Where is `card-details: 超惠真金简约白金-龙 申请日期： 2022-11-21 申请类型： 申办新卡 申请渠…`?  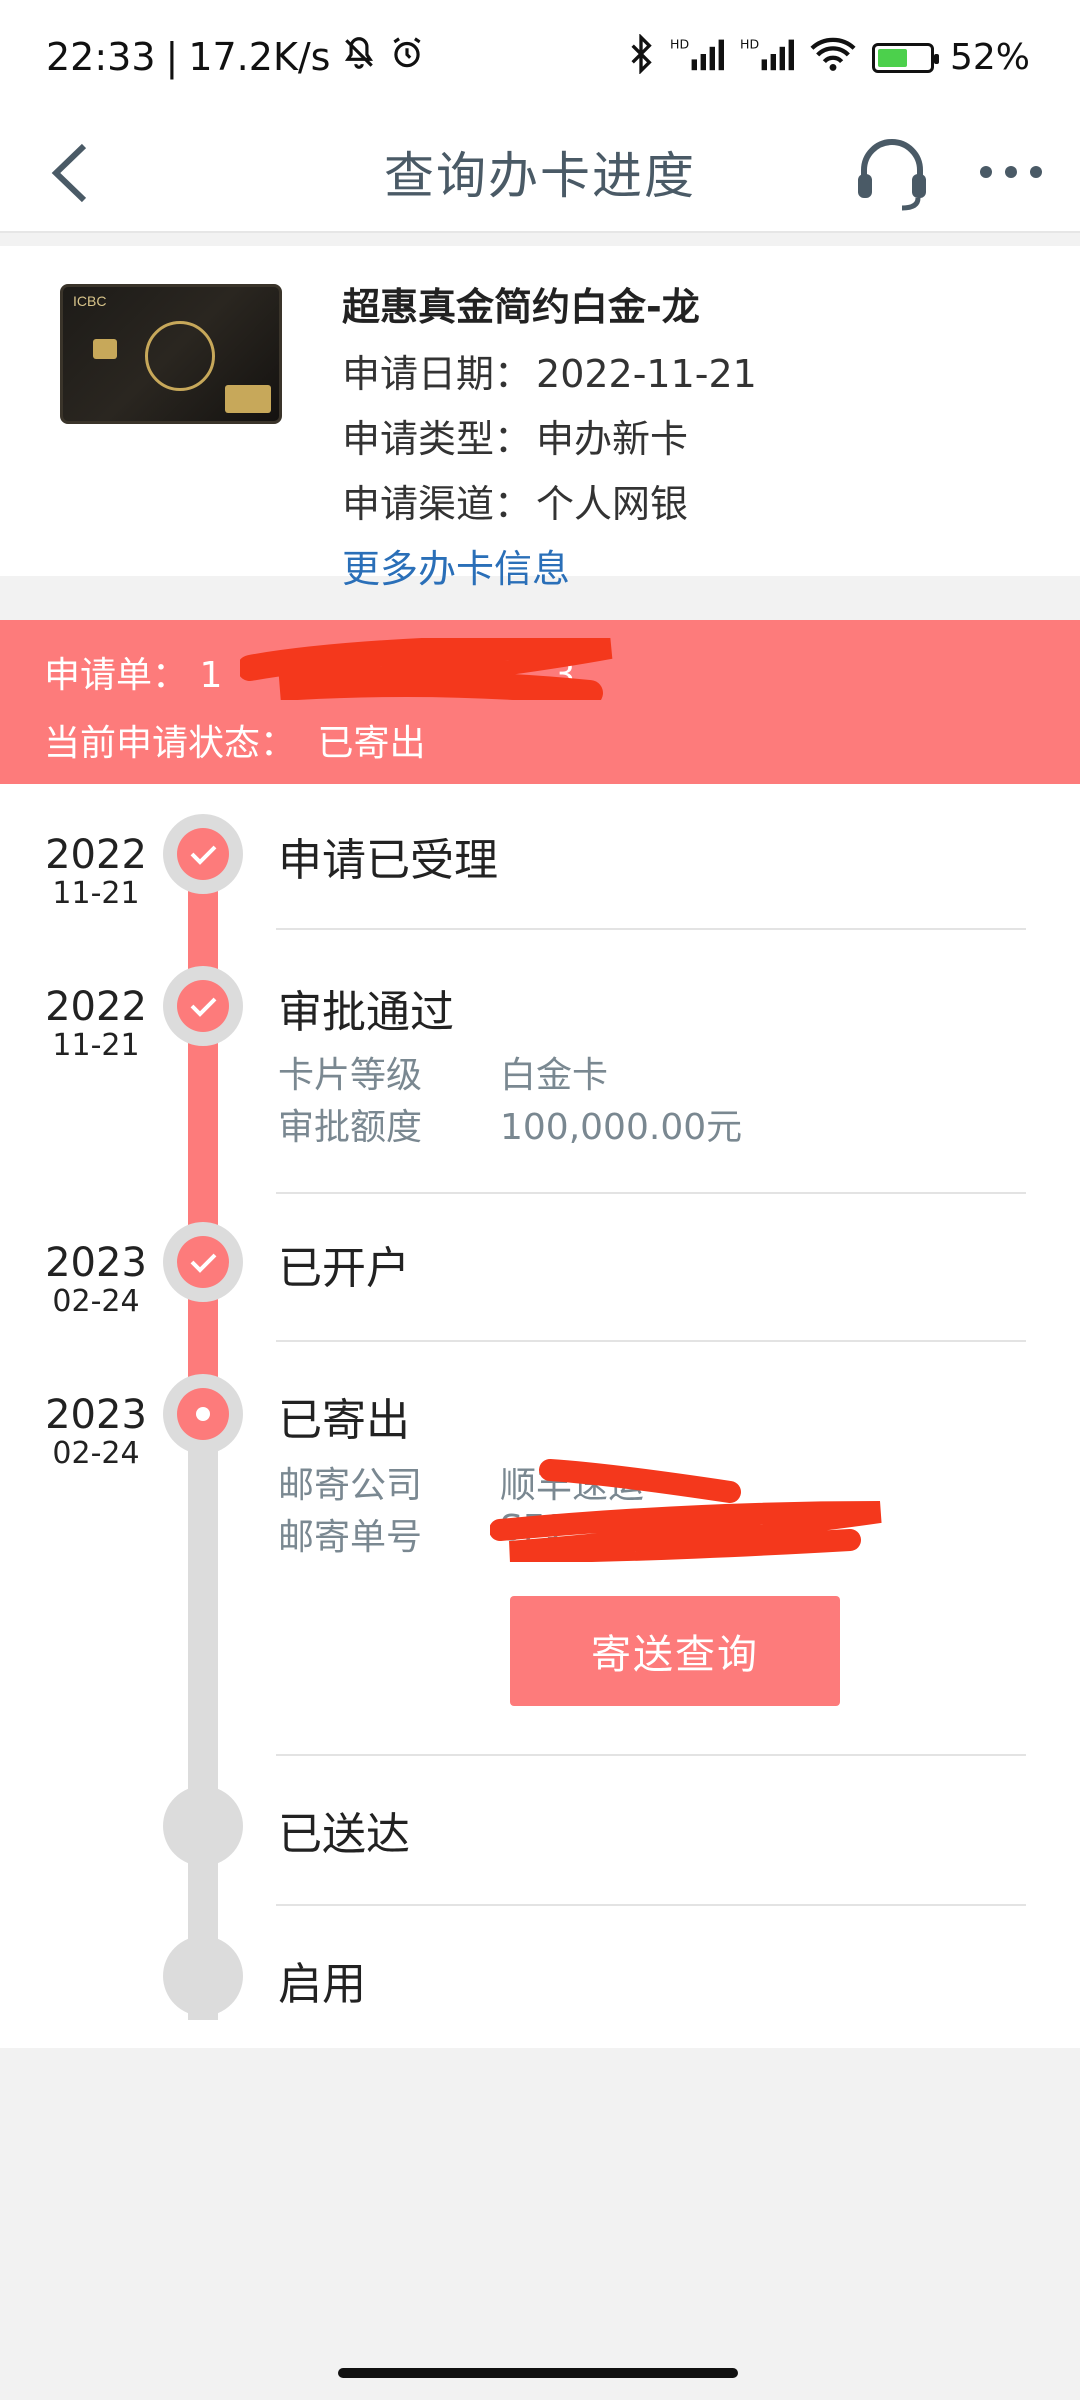 card-details: 超惠真金简约白金-龙 申请日期： 2022-11-21 申请类型： 申办新卡 申请渠… is located at coordinates (549, 434).